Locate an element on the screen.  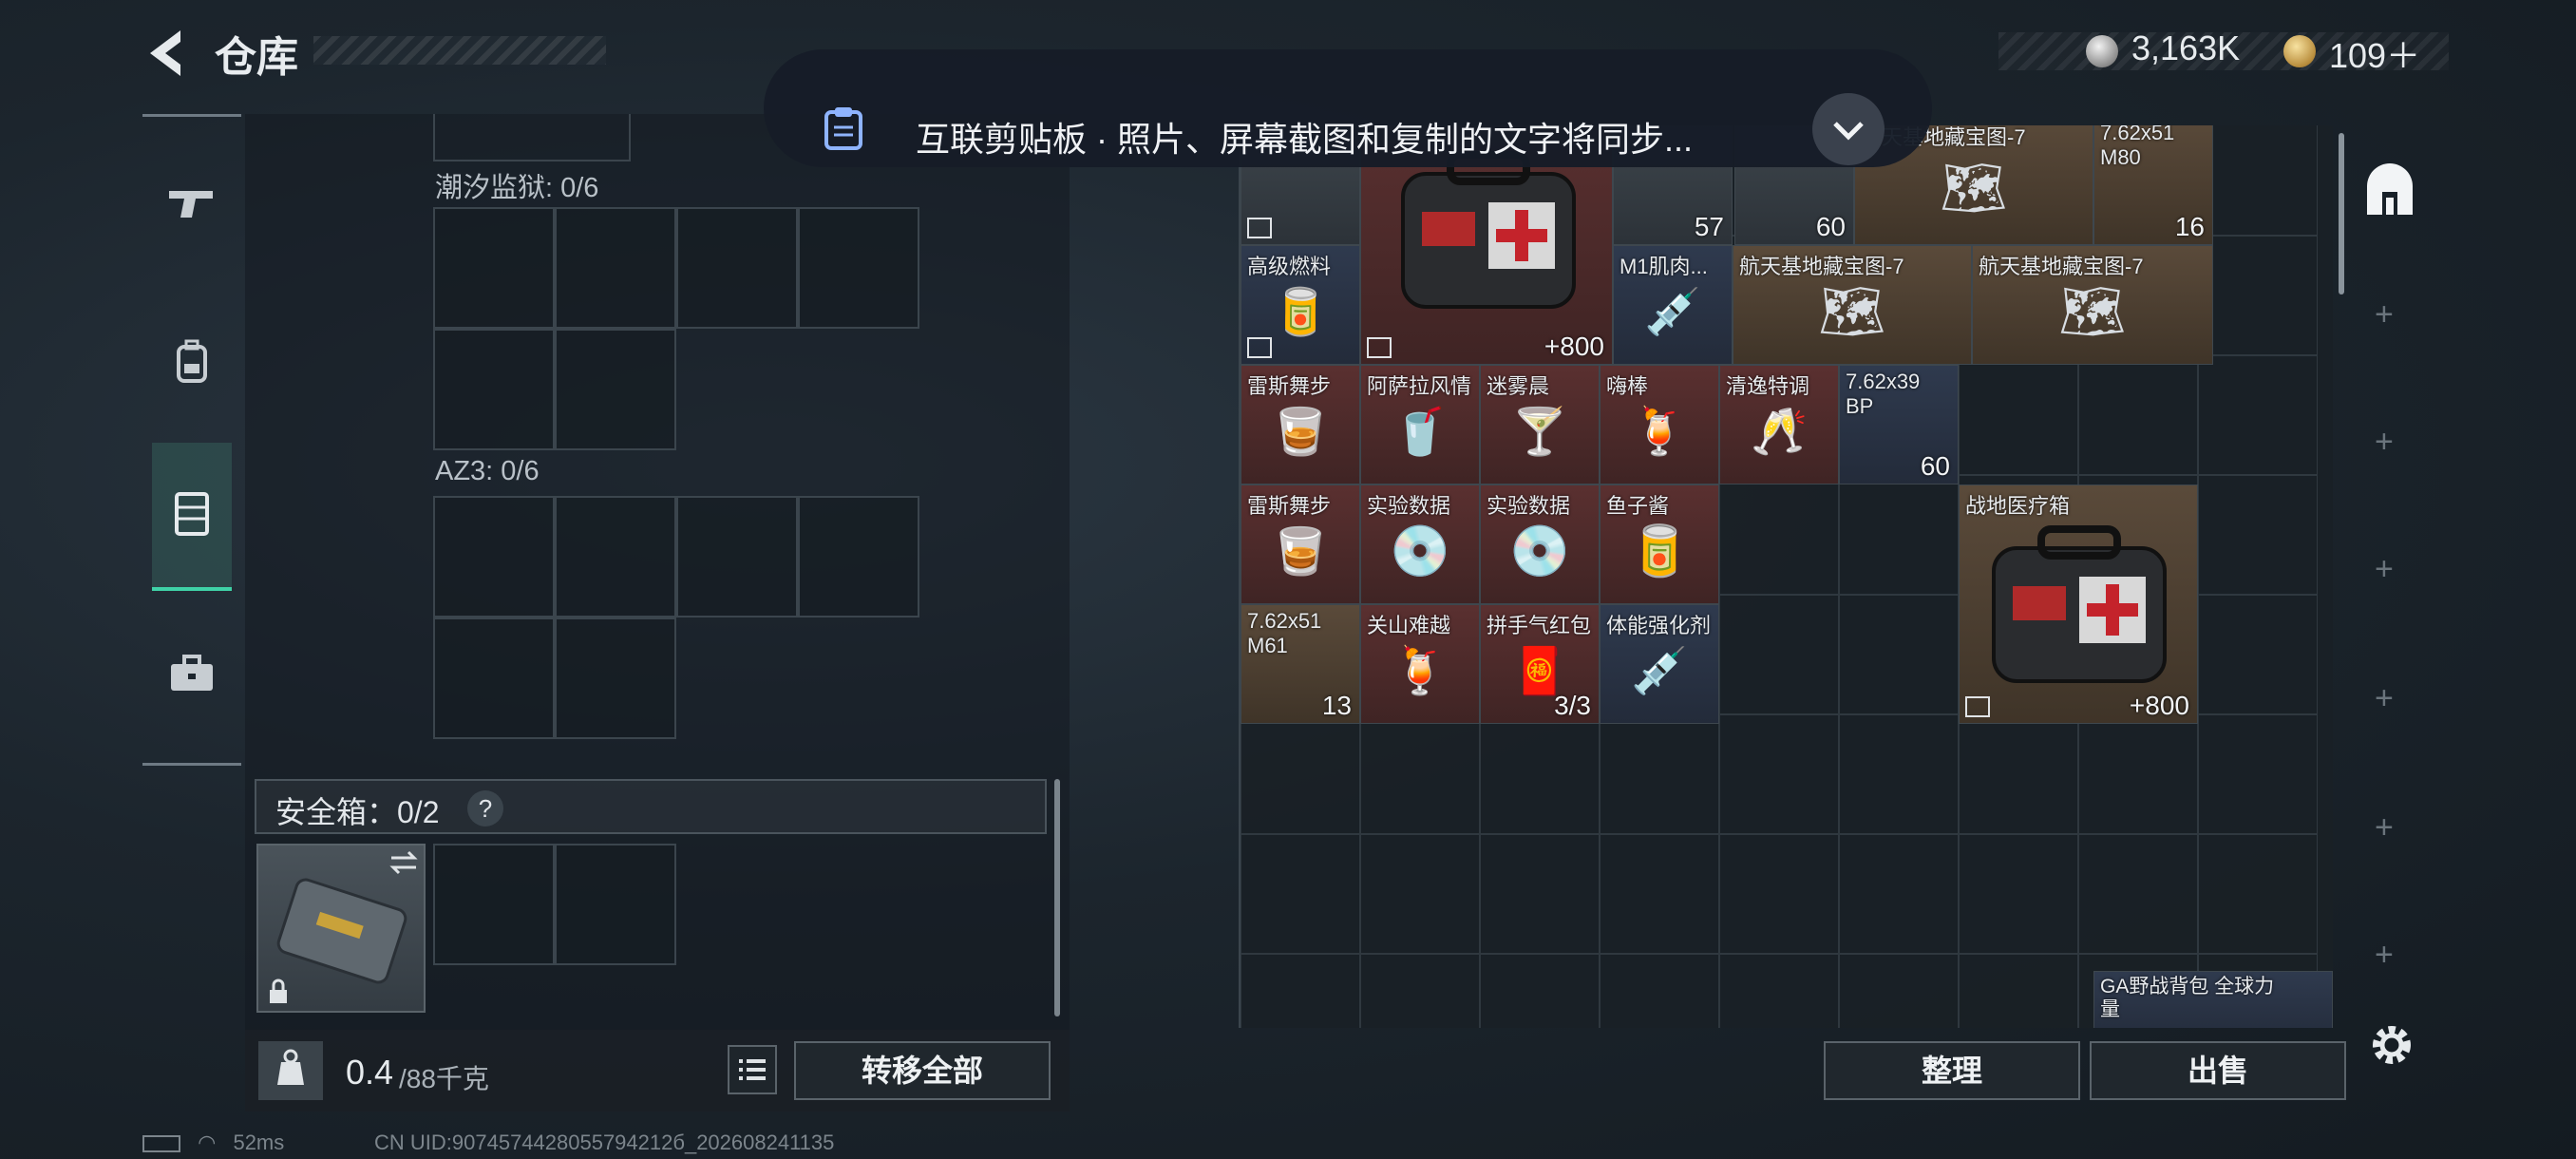
item-tile: 嗨棒 🍹 is located at coordinates (1659, 424).